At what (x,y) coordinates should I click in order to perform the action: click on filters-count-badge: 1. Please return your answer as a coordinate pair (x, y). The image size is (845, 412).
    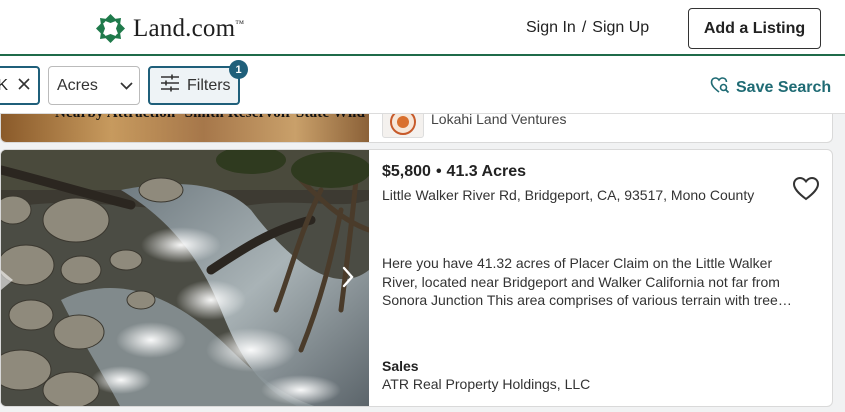
    Looking at the image, I should click on (238, 69).